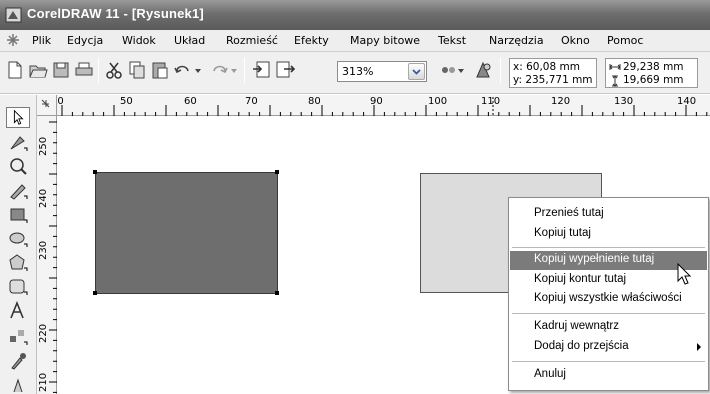 Image resolution: width=710 pixels, height=394 pixels. Describe the element at coordinates (653, 80) in the screenshot. I see `height-field: 19,669 mm` at that location.